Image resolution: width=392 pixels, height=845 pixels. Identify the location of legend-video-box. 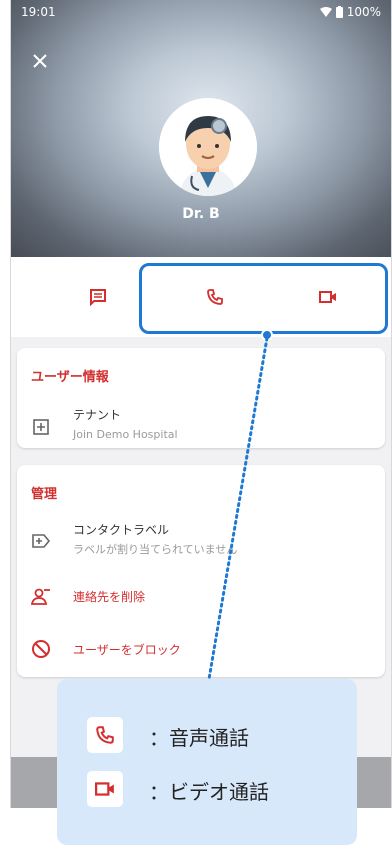
(105, 789).